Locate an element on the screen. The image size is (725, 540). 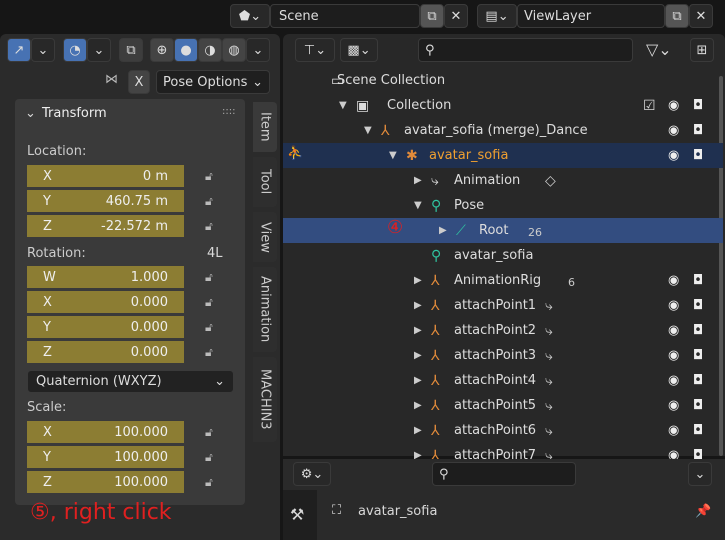
transform-pivot-icon: ↗ is located at coordinates (19, 50).